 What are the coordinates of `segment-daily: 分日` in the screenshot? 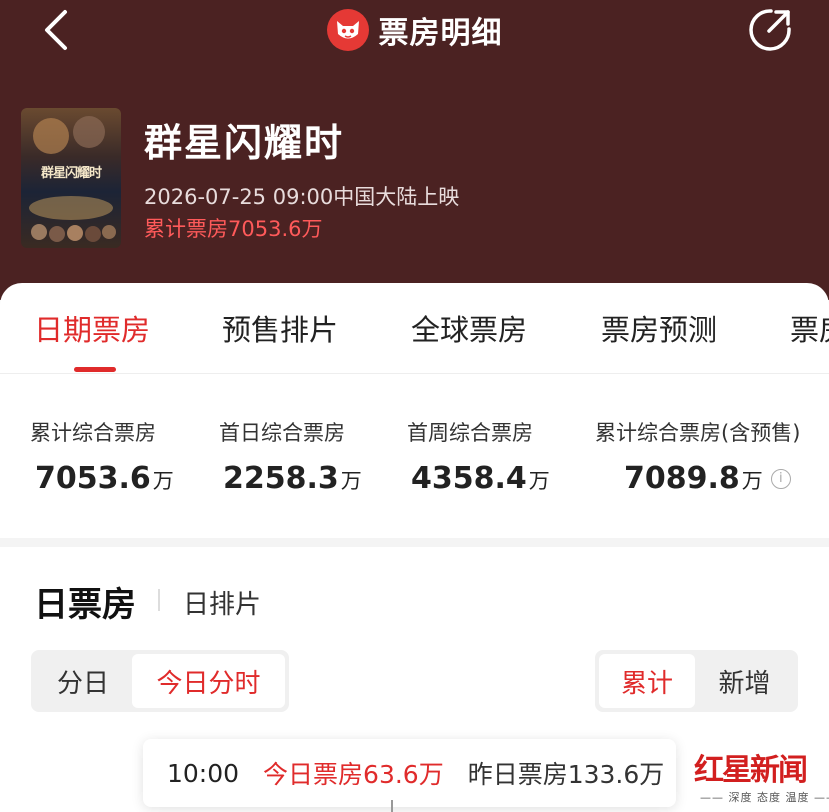 It's located at (83, 681).